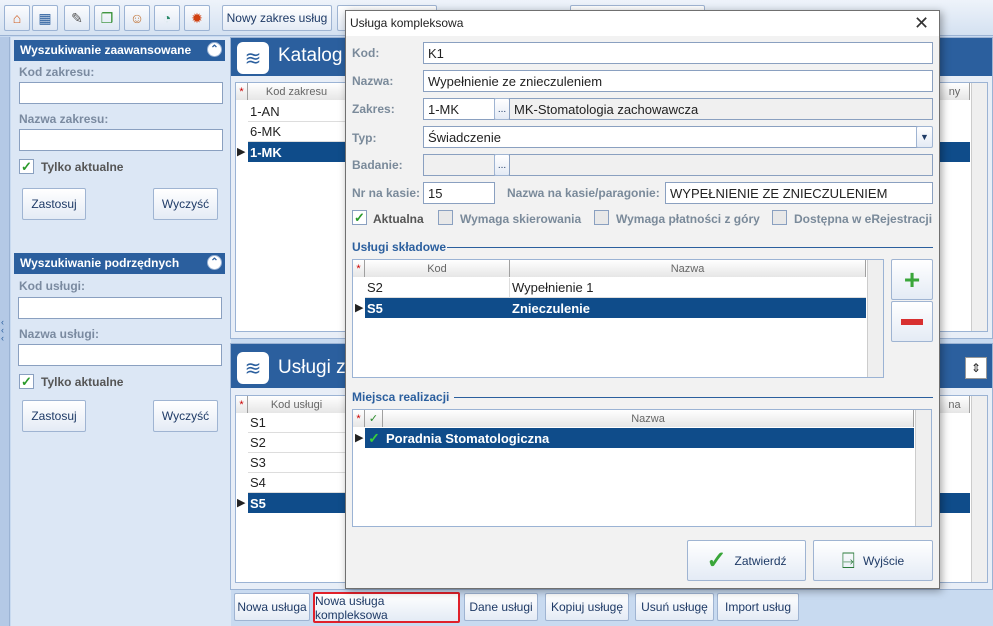  What do you see at coordinates (107, 18) in the screenshot?
I see `documents-icon: ❐` at bounding box center [107, 18].